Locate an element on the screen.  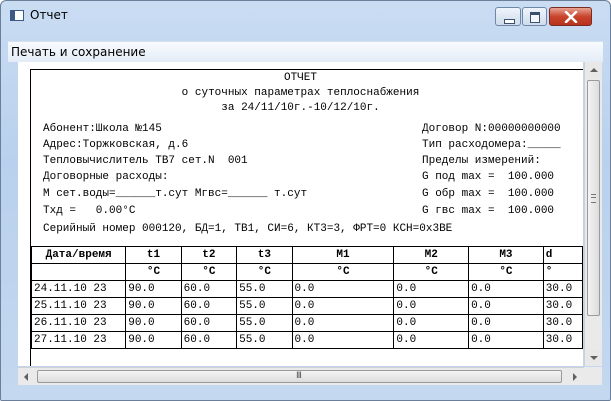
column-header: Дата/время is located at coordinates (78, 255).